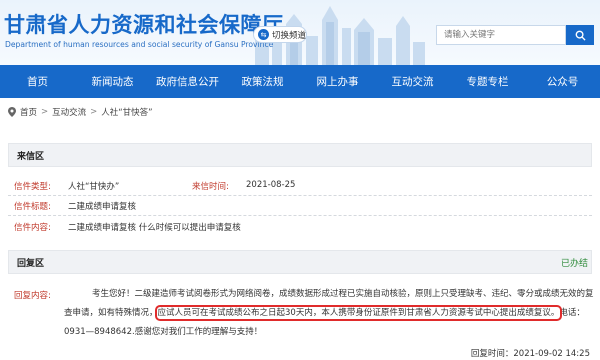 The image size is (600, 360). I want to click on switch-channel-label: 切换频道, so click(289, 35).